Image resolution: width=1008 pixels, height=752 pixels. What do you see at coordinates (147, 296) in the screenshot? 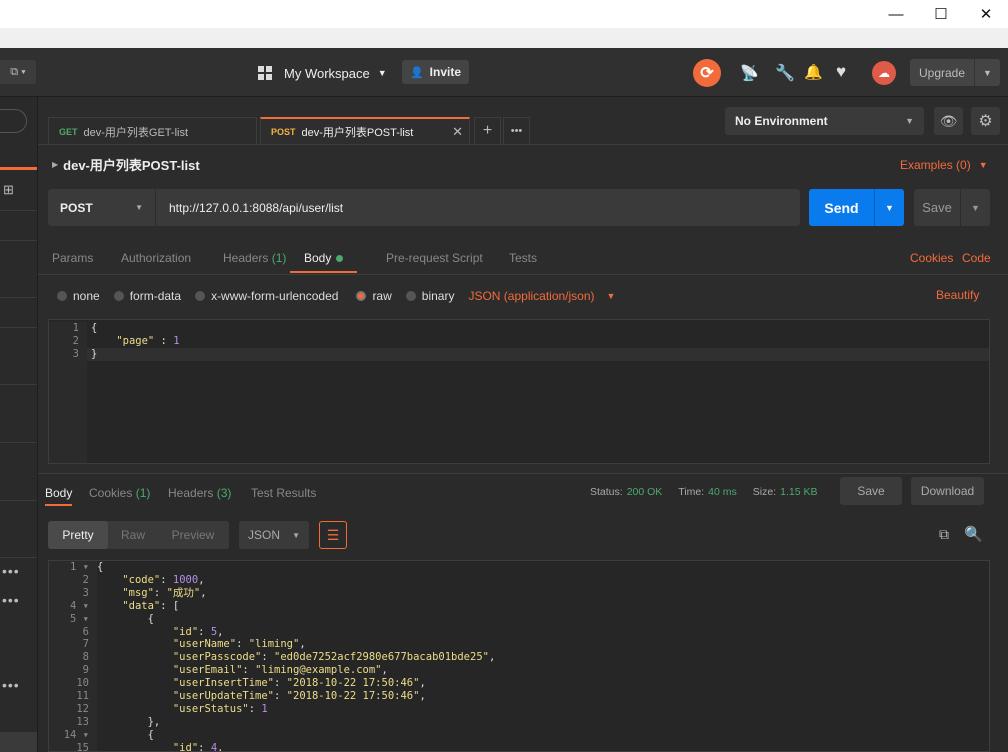
I see `radio-form-data: form-data` at bounding box center [147, 296].